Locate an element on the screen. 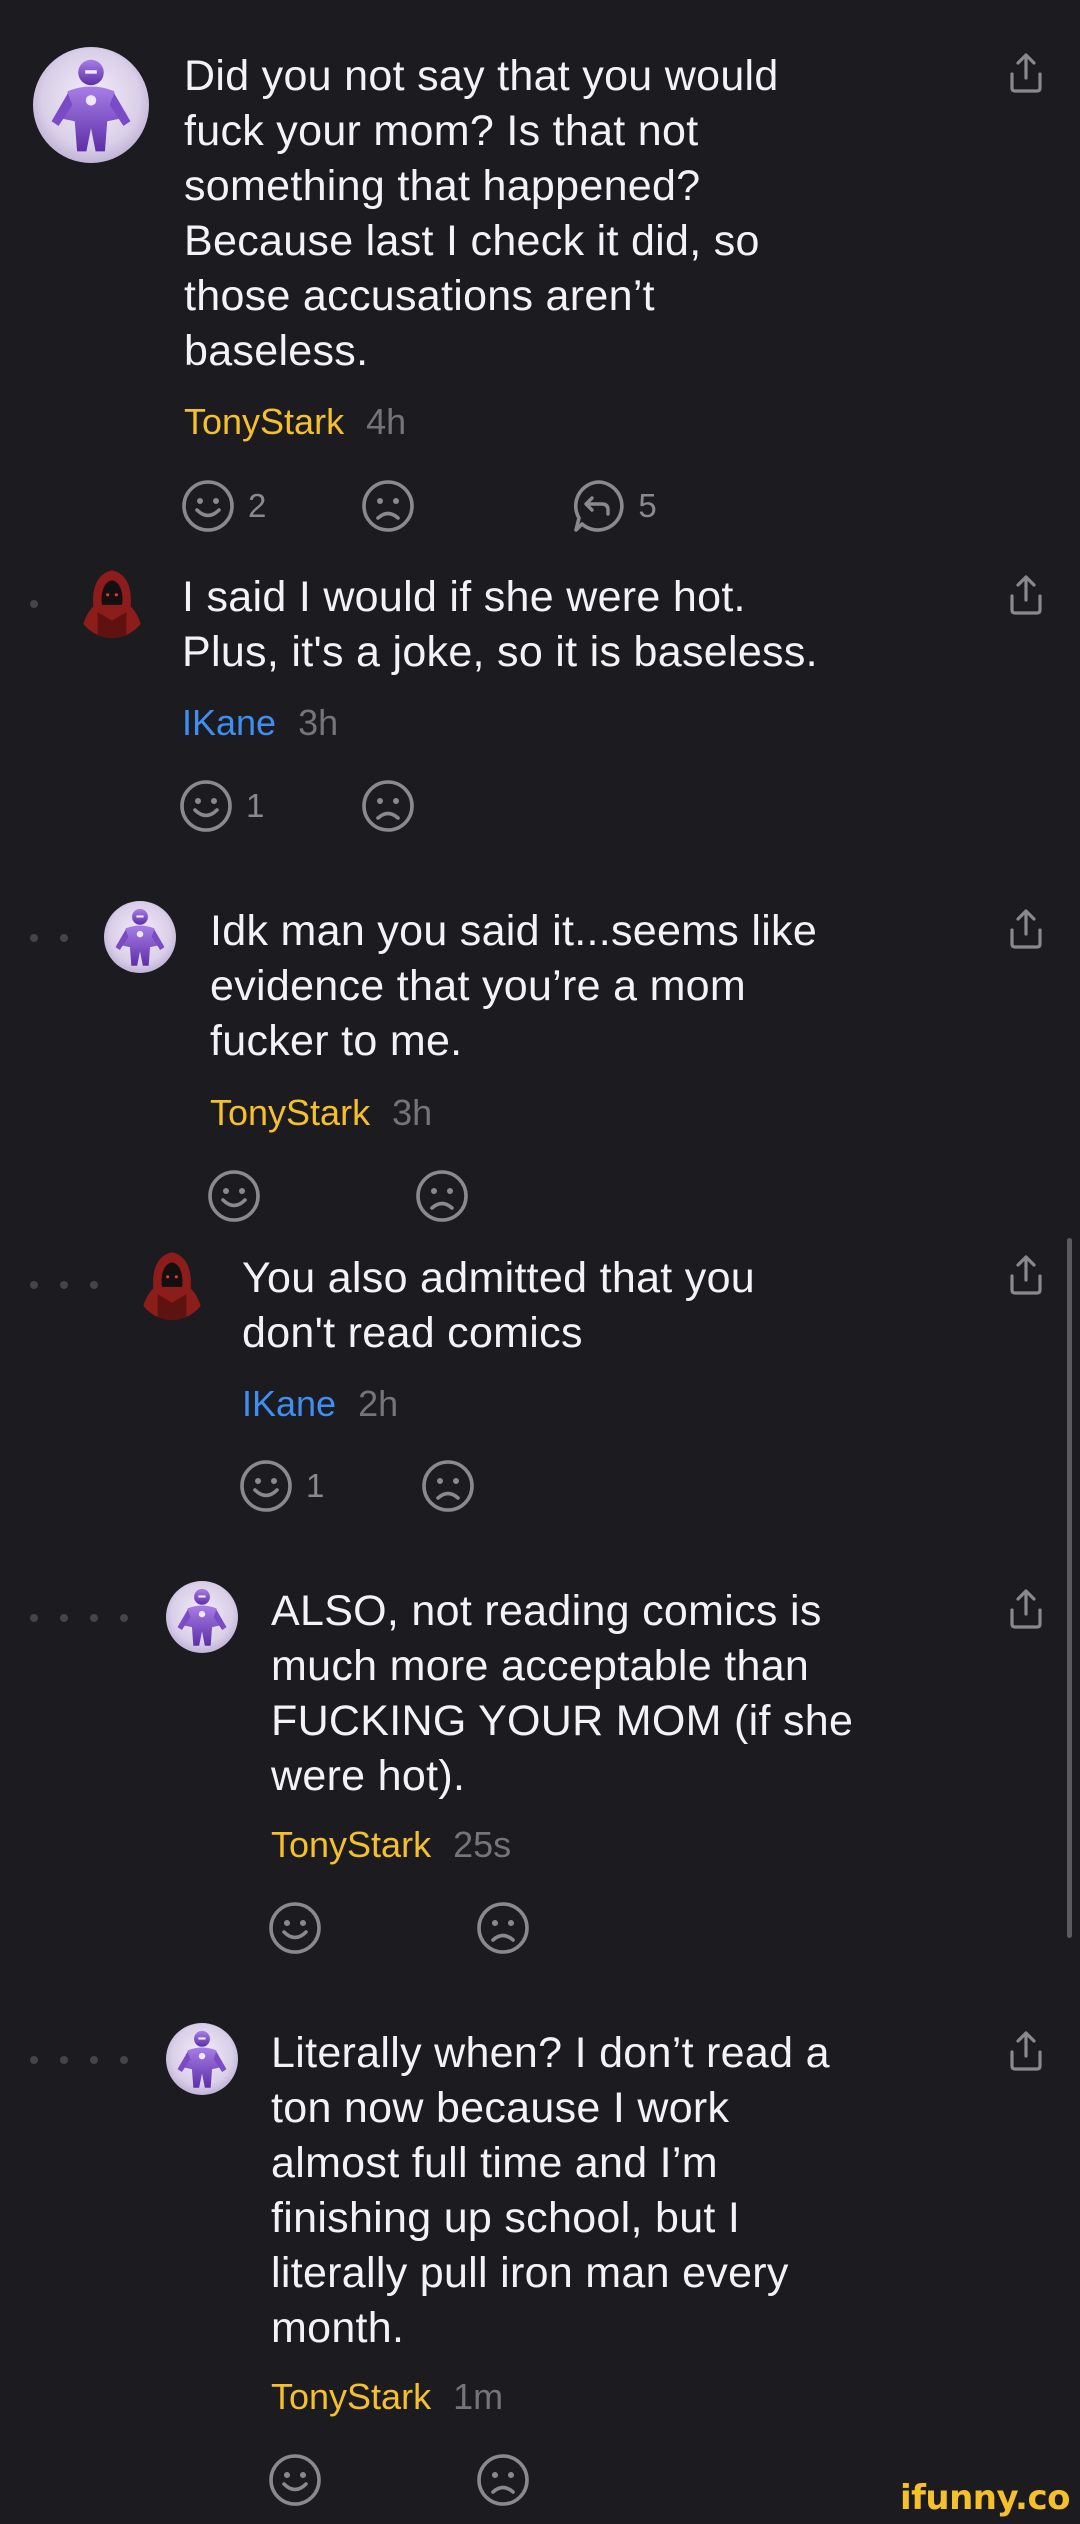 Image resolution: width=1080 pixels, height=2524 pixels. comment-meta: TonyStark 3h is located at coordinates (321, 1113).